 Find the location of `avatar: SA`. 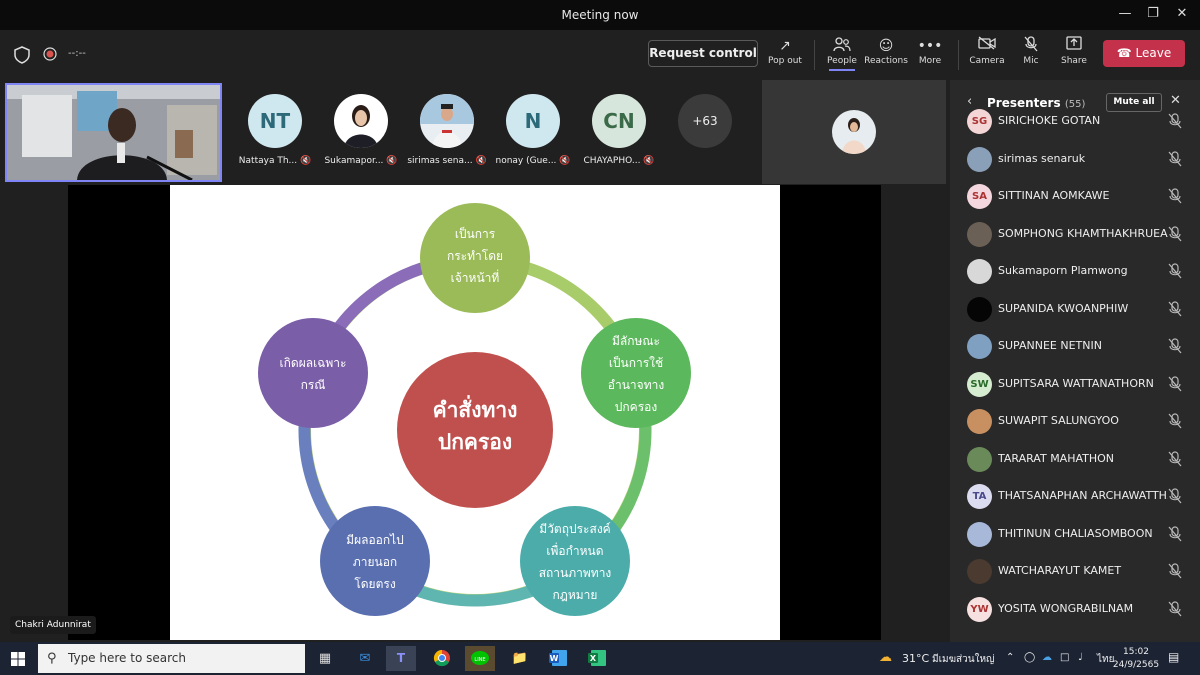

avatar: SA is located at coordinates (979, 196).